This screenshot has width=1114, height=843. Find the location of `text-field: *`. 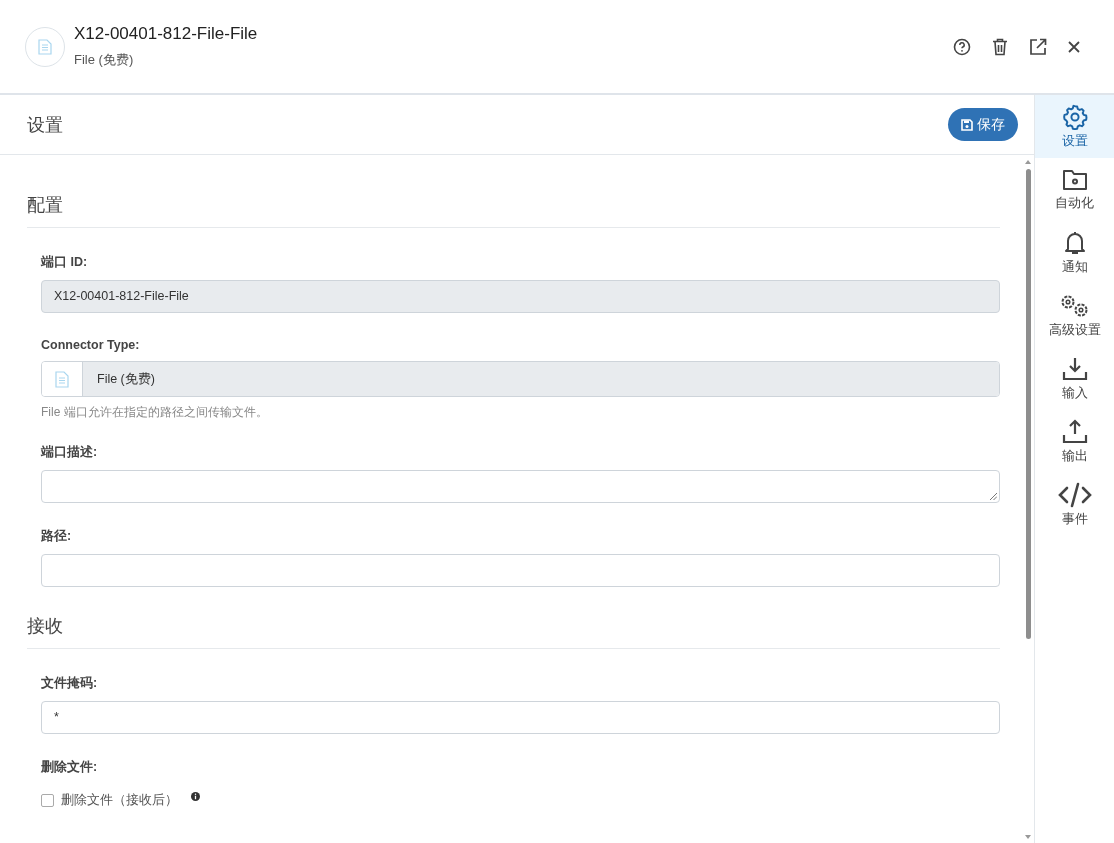

text-field: * is located at coordinates (520, 717).